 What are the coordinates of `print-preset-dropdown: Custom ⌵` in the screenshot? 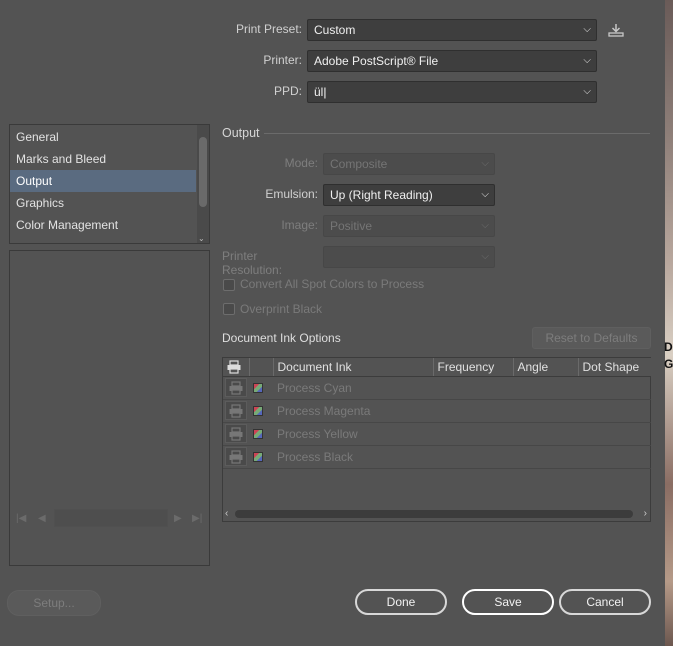 It's located at (452, 30).